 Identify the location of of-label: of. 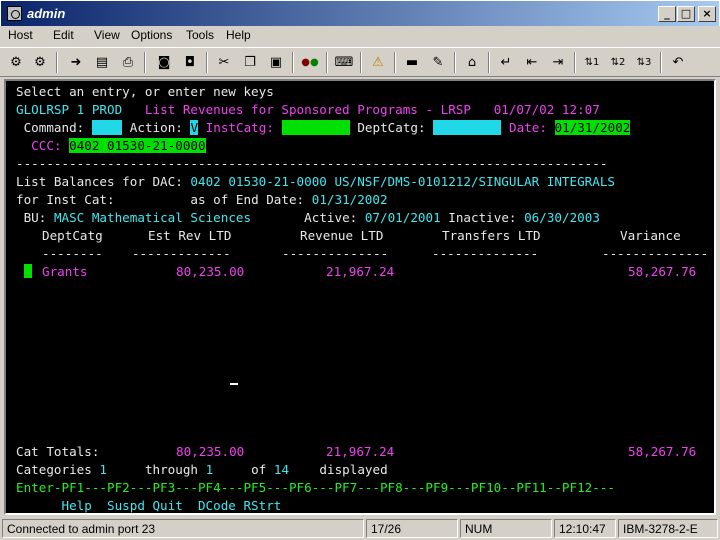
(259, 469).